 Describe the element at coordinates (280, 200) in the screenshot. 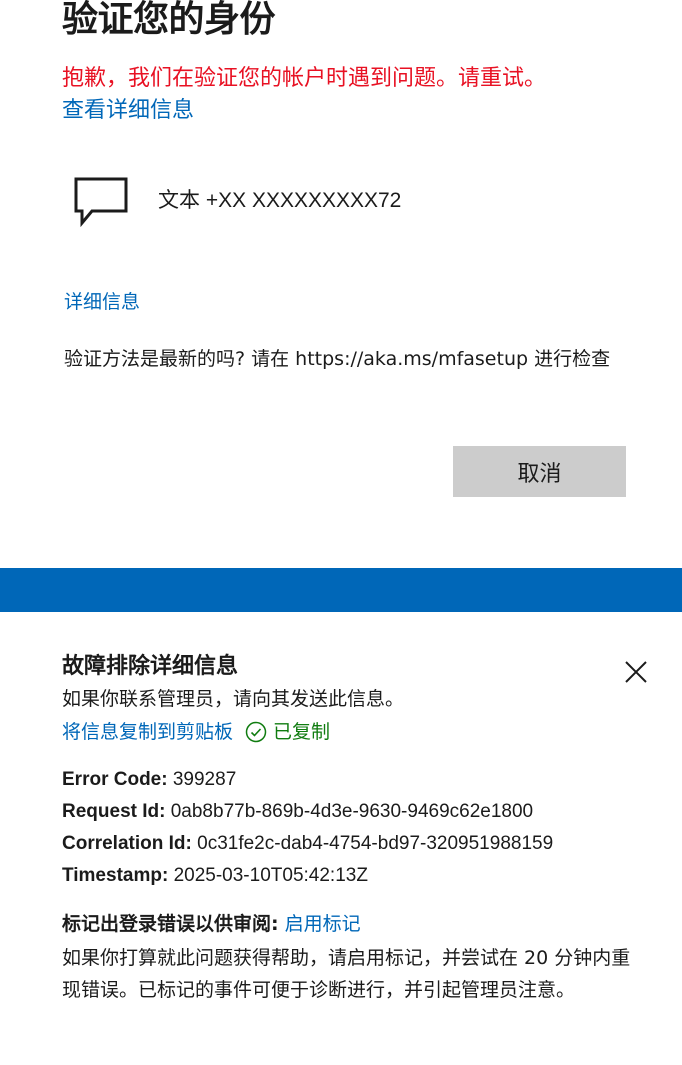

I see `verification-method-label: 文本 +XX XXXXXXXXX72` at that location.